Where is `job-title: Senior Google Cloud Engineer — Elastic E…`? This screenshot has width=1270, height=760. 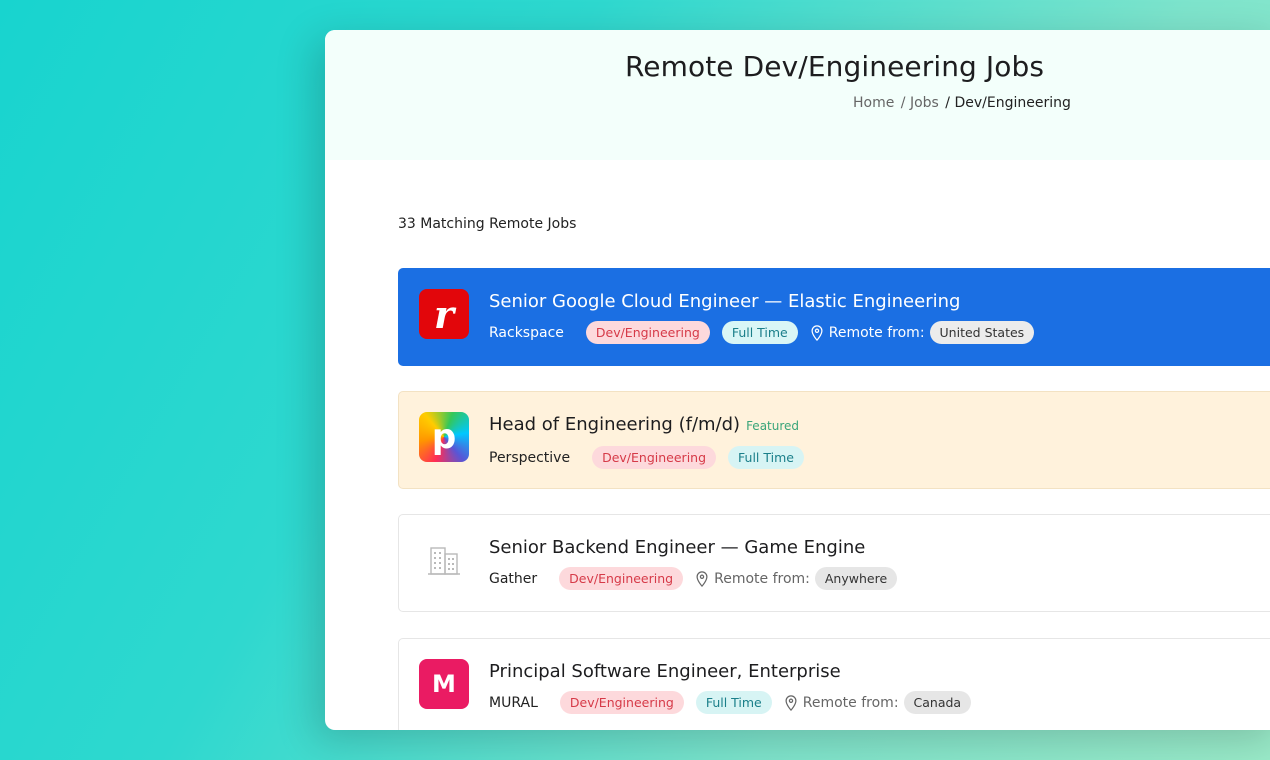 job-title: Senior Google Cloud Engineer — Elastic E… is located at coordinates (724, 301).